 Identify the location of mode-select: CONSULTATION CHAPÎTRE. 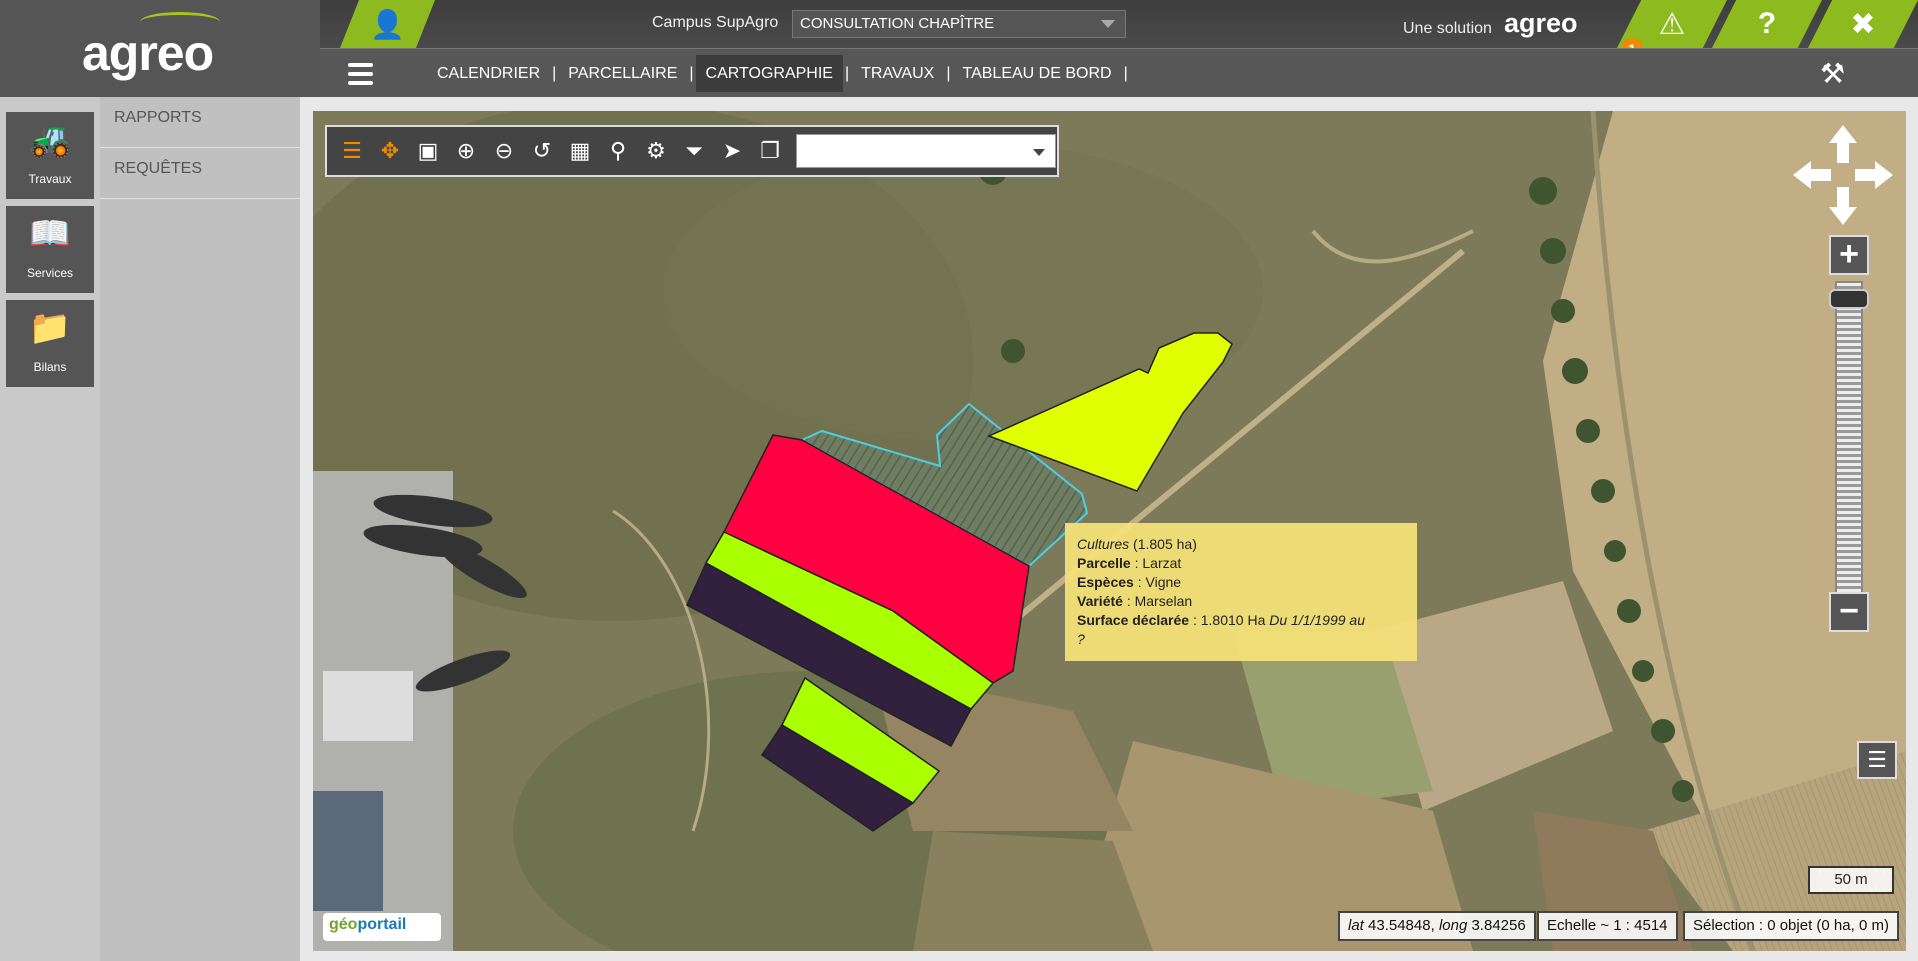
(959, 24).